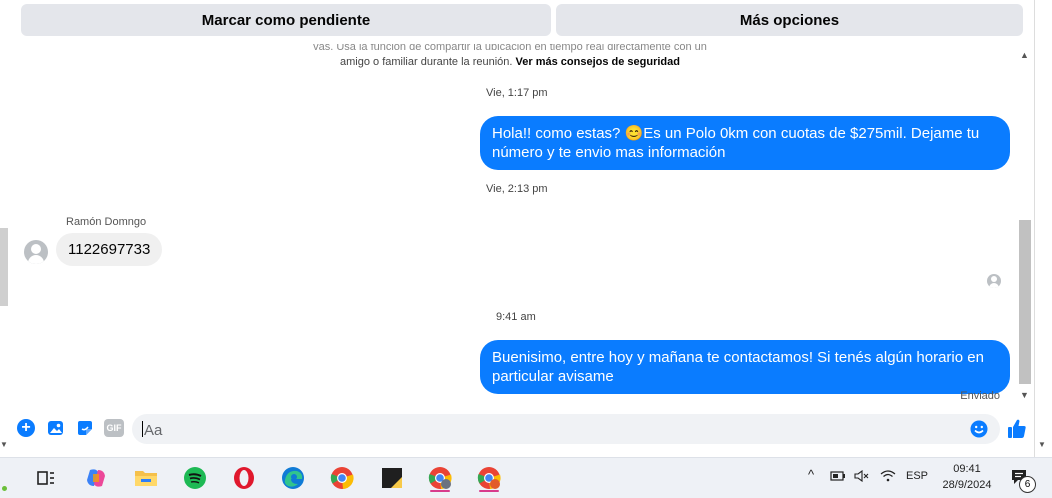 The width and height of the screenshot is (1052, 498). I want to click on clock-date: 28/9/2024, so click(967, 485).